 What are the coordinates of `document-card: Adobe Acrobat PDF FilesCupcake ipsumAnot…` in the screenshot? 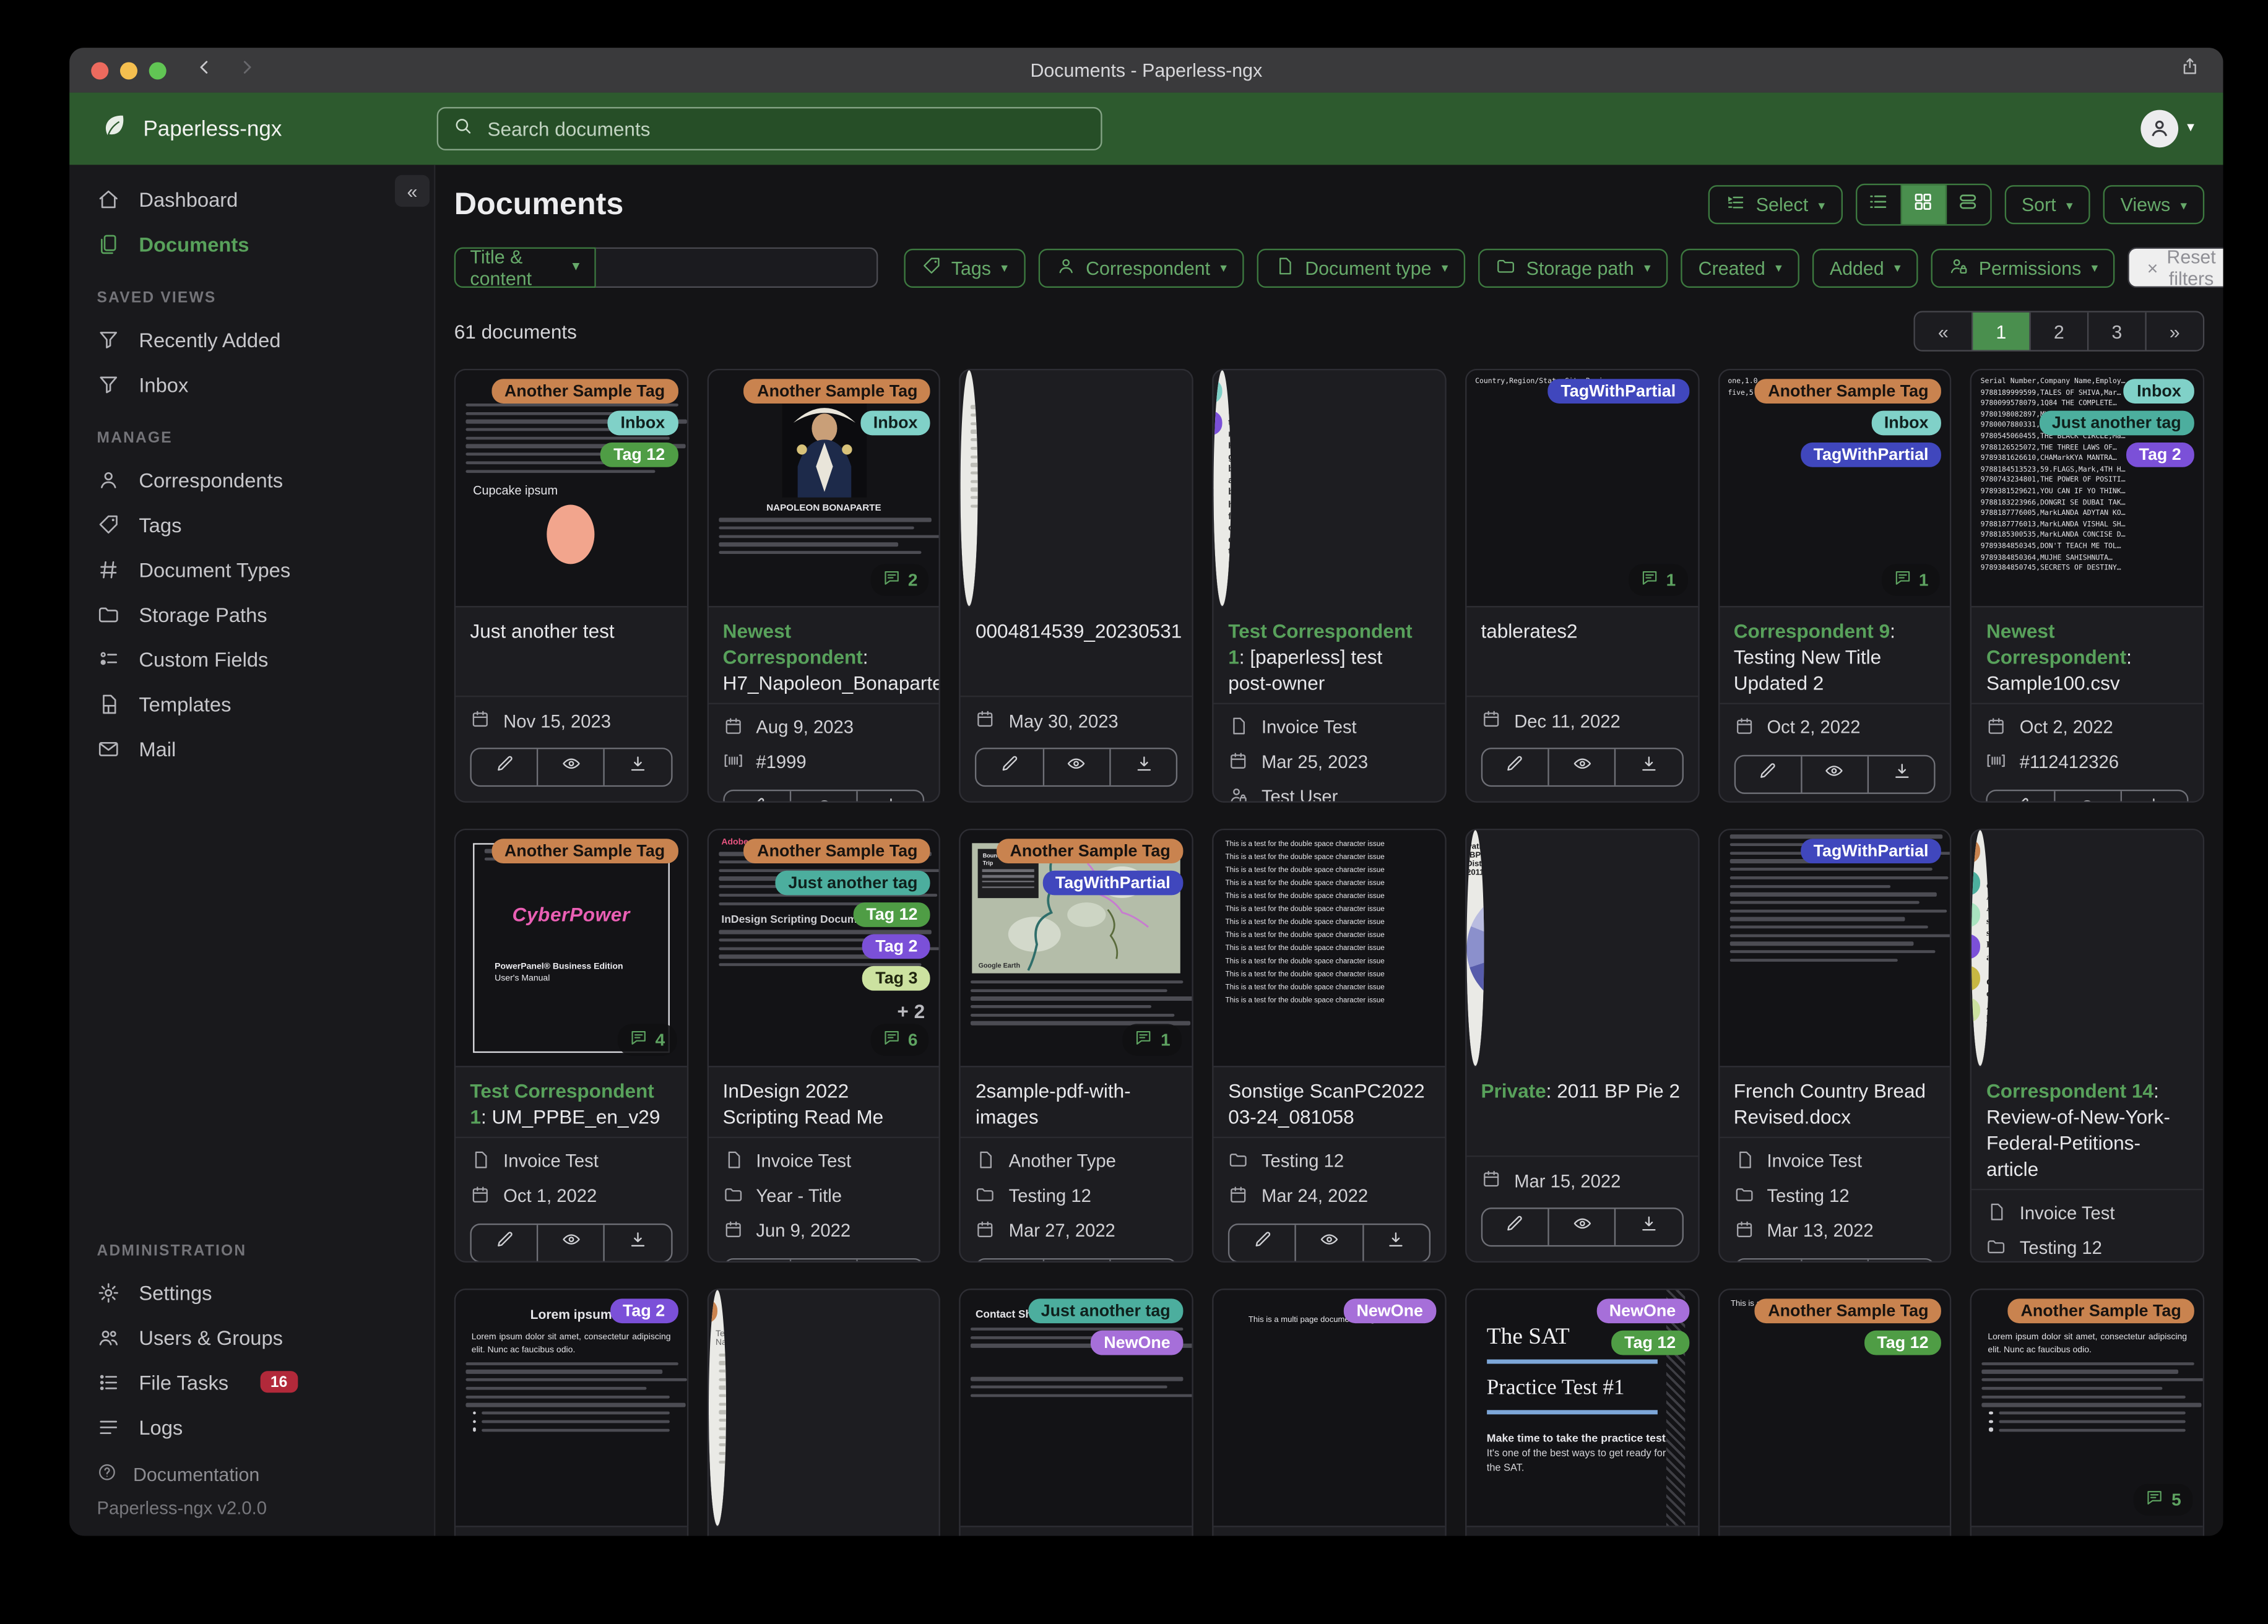 It's located at (571, 585).